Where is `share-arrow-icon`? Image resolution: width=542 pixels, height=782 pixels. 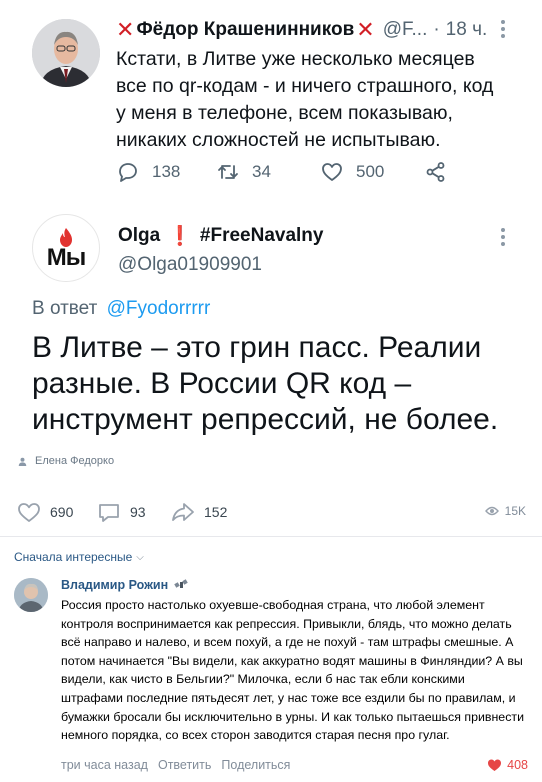
share-arrow-icon is located at coordinates (183, 512).